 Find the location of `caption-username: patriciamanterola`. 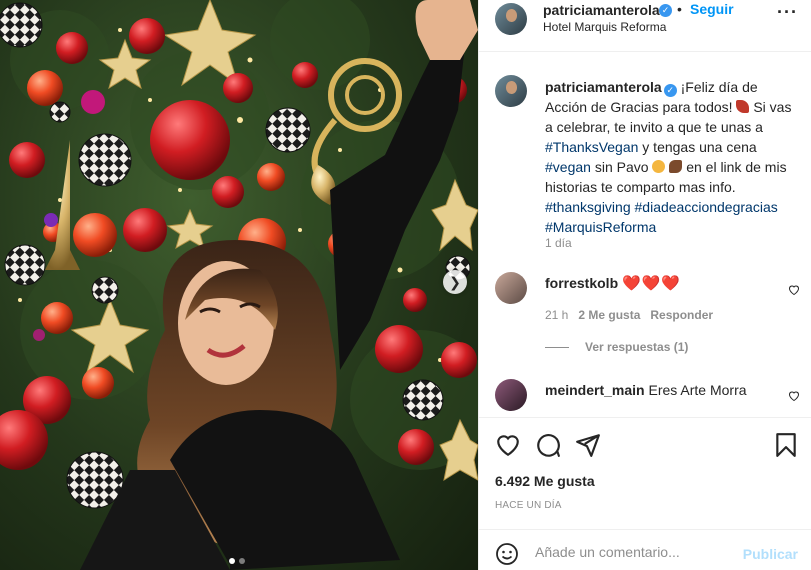

caption-username: patriciamanterola is located at coordinates (603, 87).